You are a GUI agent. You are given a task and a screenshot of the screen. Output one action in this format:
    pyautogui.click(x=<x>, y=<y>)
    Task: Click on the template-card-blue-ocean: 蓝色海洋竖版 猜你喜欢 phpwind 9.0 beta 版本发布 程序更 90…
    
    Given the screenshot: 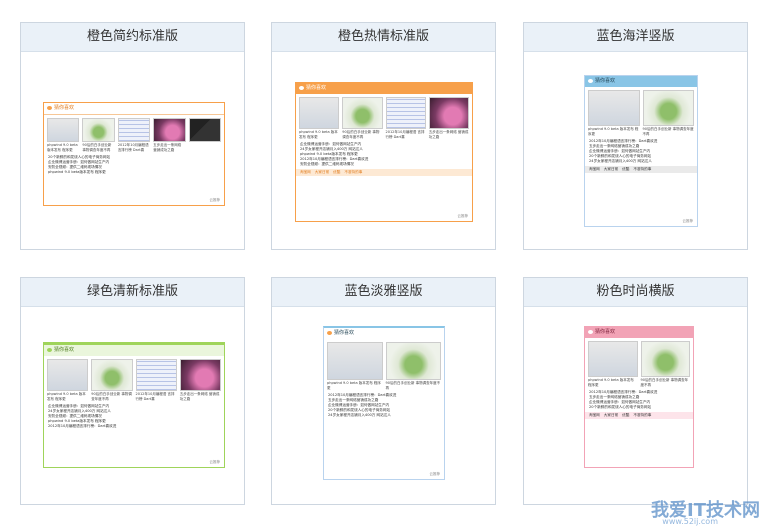 What is the action you would take?
    pyautogui.click(x=635, y=136)
    